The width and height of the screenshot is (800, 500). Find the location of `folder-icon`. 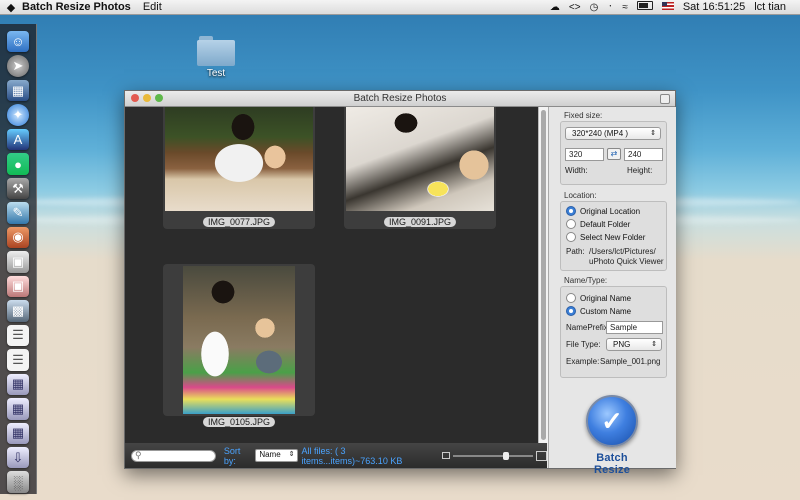

folder-icon is located at coordinates (216, 51).